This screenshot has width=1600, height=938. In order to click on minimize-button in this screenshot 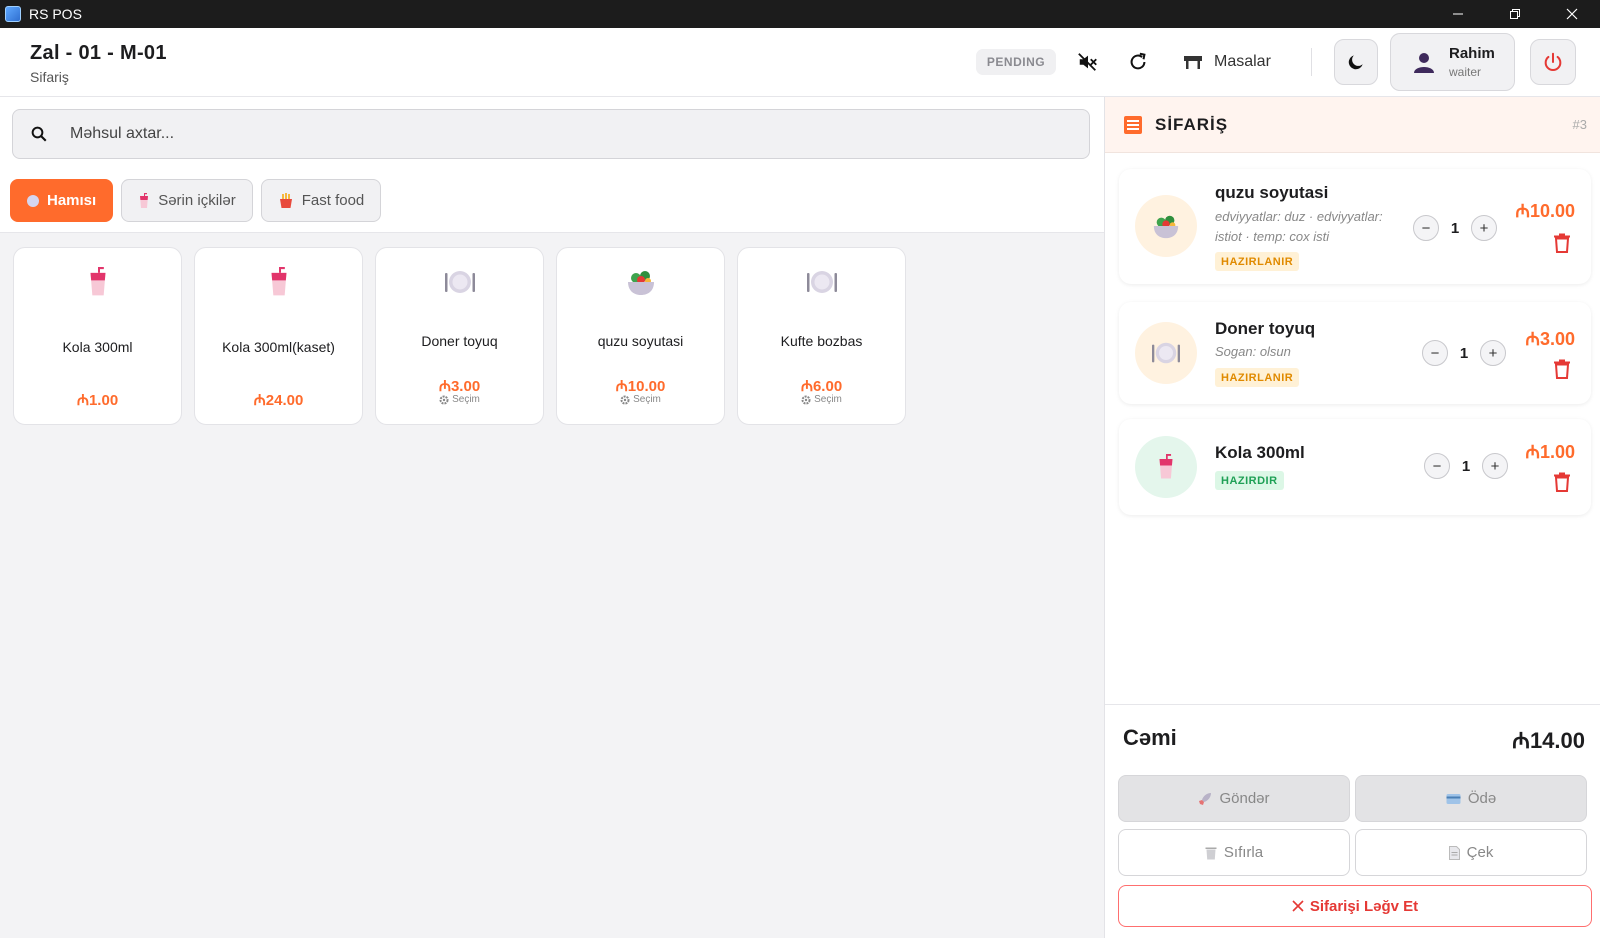, I will do `click(1457, 14)`.